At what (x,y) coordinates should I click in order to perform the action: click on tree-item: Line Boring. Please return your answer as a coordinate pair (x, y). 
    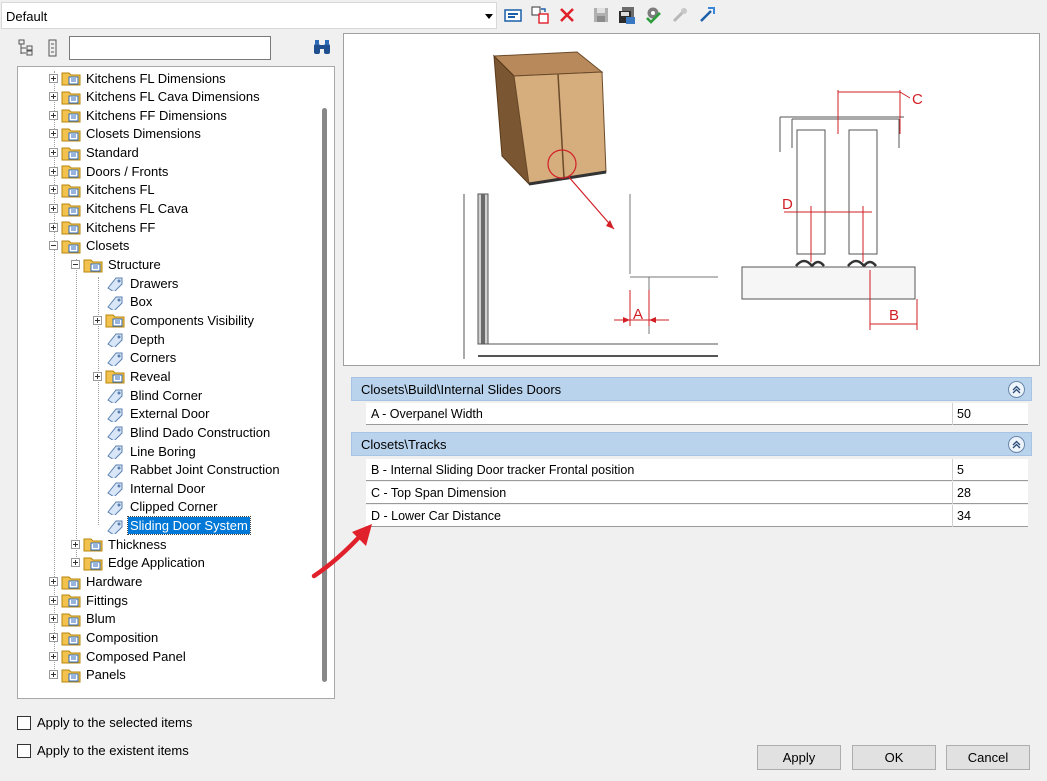
    Looking at the image, I should click on (145, 451).